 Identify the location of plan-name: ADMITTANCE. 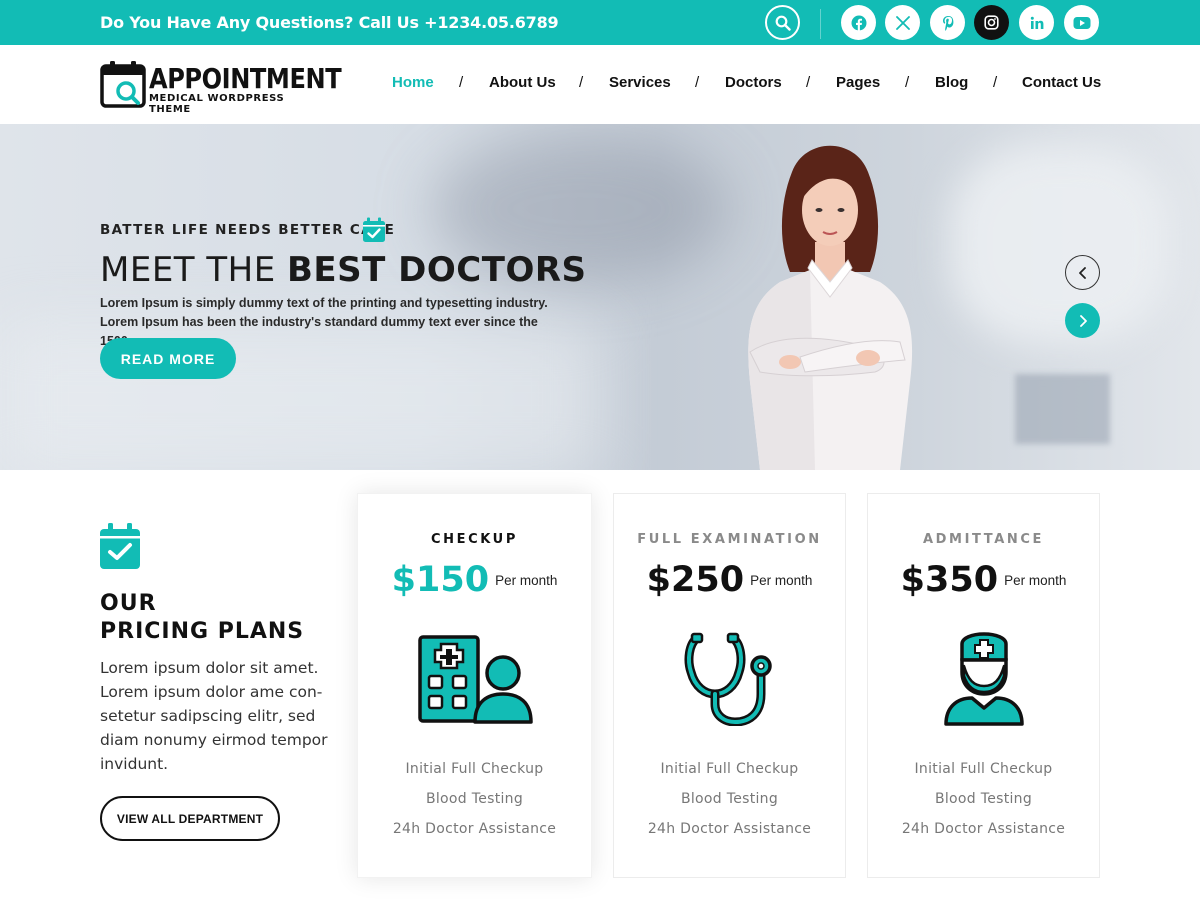
(983, 539).